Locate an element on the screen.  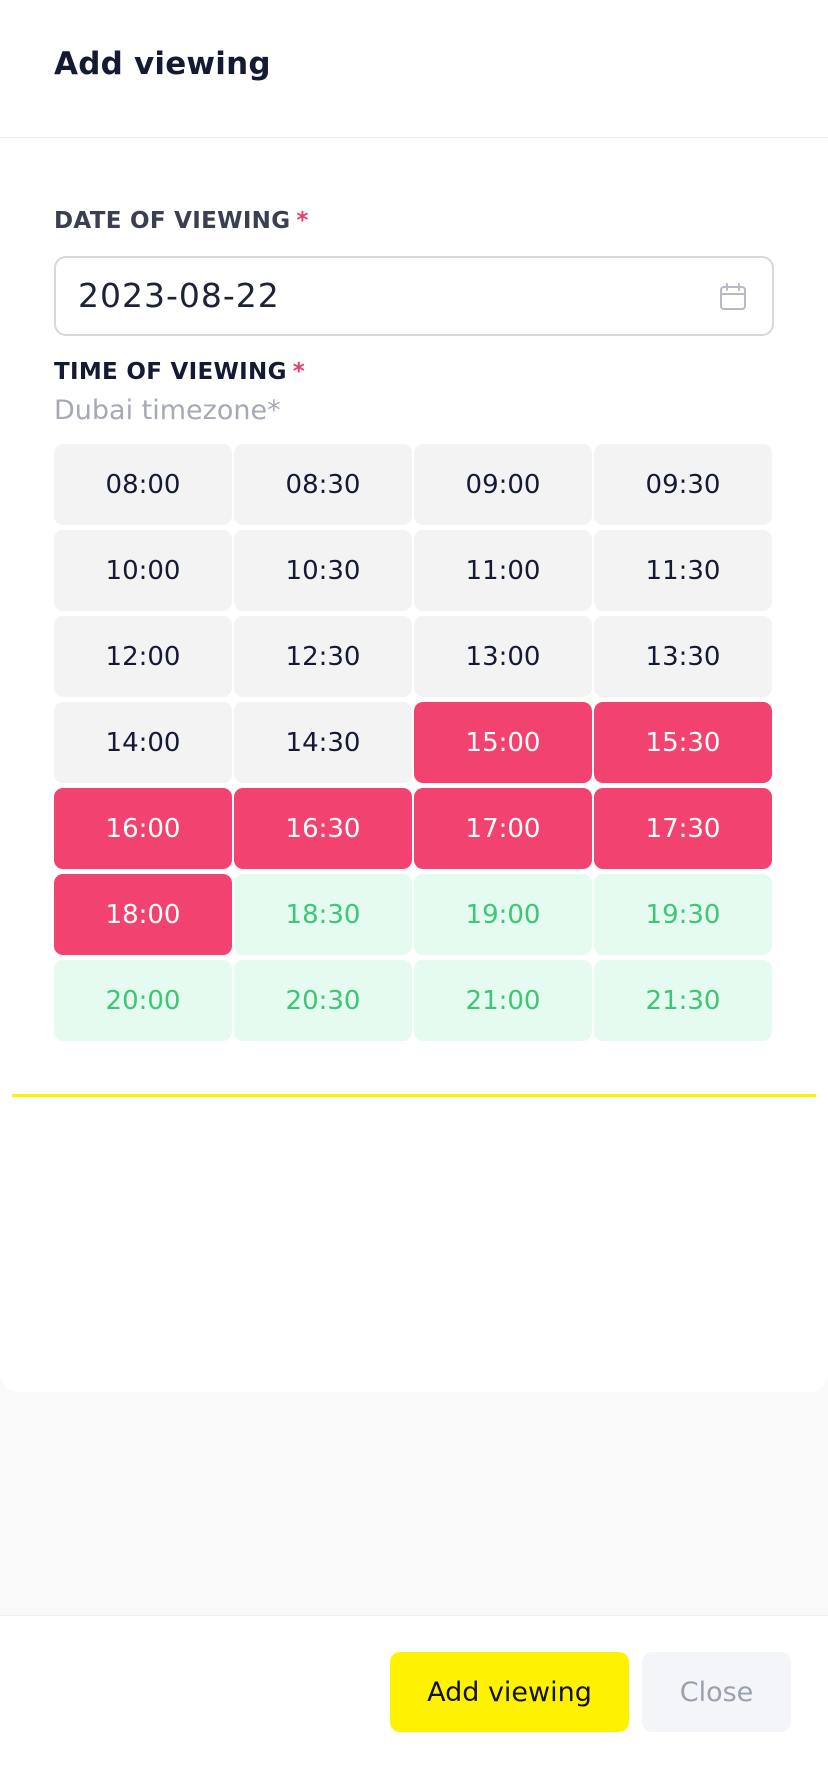
time-slot-1730-booked: 17:30 is located at coordinates (683, 828).